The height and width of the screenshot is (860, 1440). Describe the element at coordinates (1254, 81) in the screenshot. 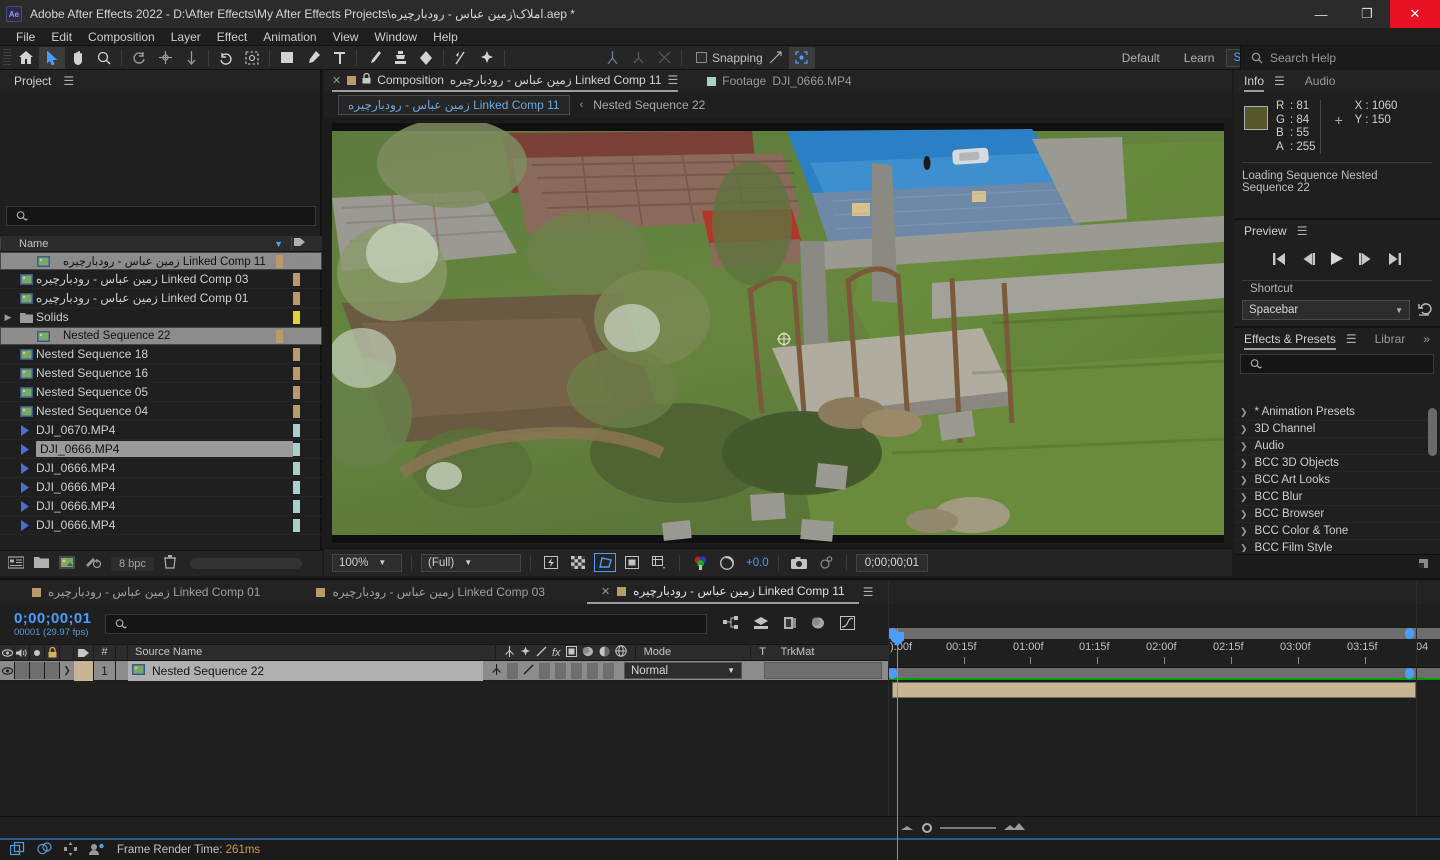

I see `tab-info: Info` at that location.